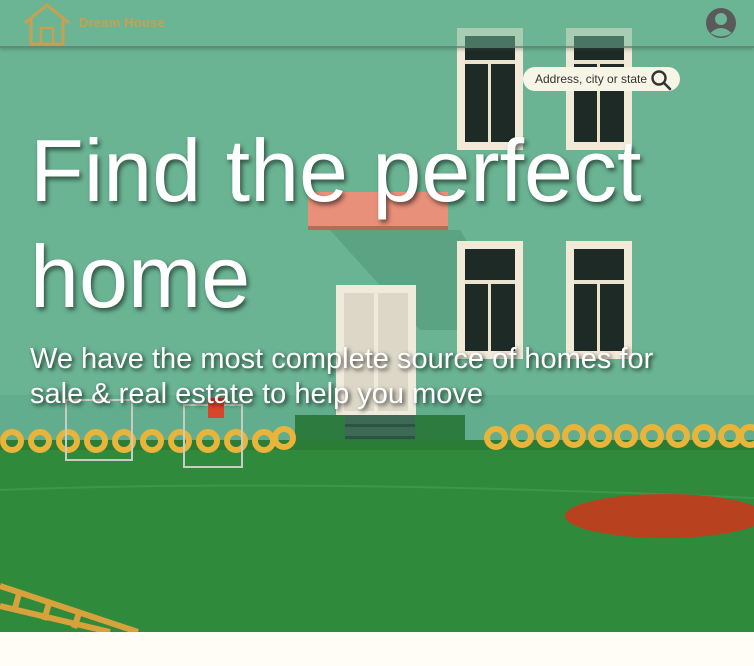  Describe the element at coordinates (377, 24) in the screenshot. I see `top-navbar: Dream House` at that location.